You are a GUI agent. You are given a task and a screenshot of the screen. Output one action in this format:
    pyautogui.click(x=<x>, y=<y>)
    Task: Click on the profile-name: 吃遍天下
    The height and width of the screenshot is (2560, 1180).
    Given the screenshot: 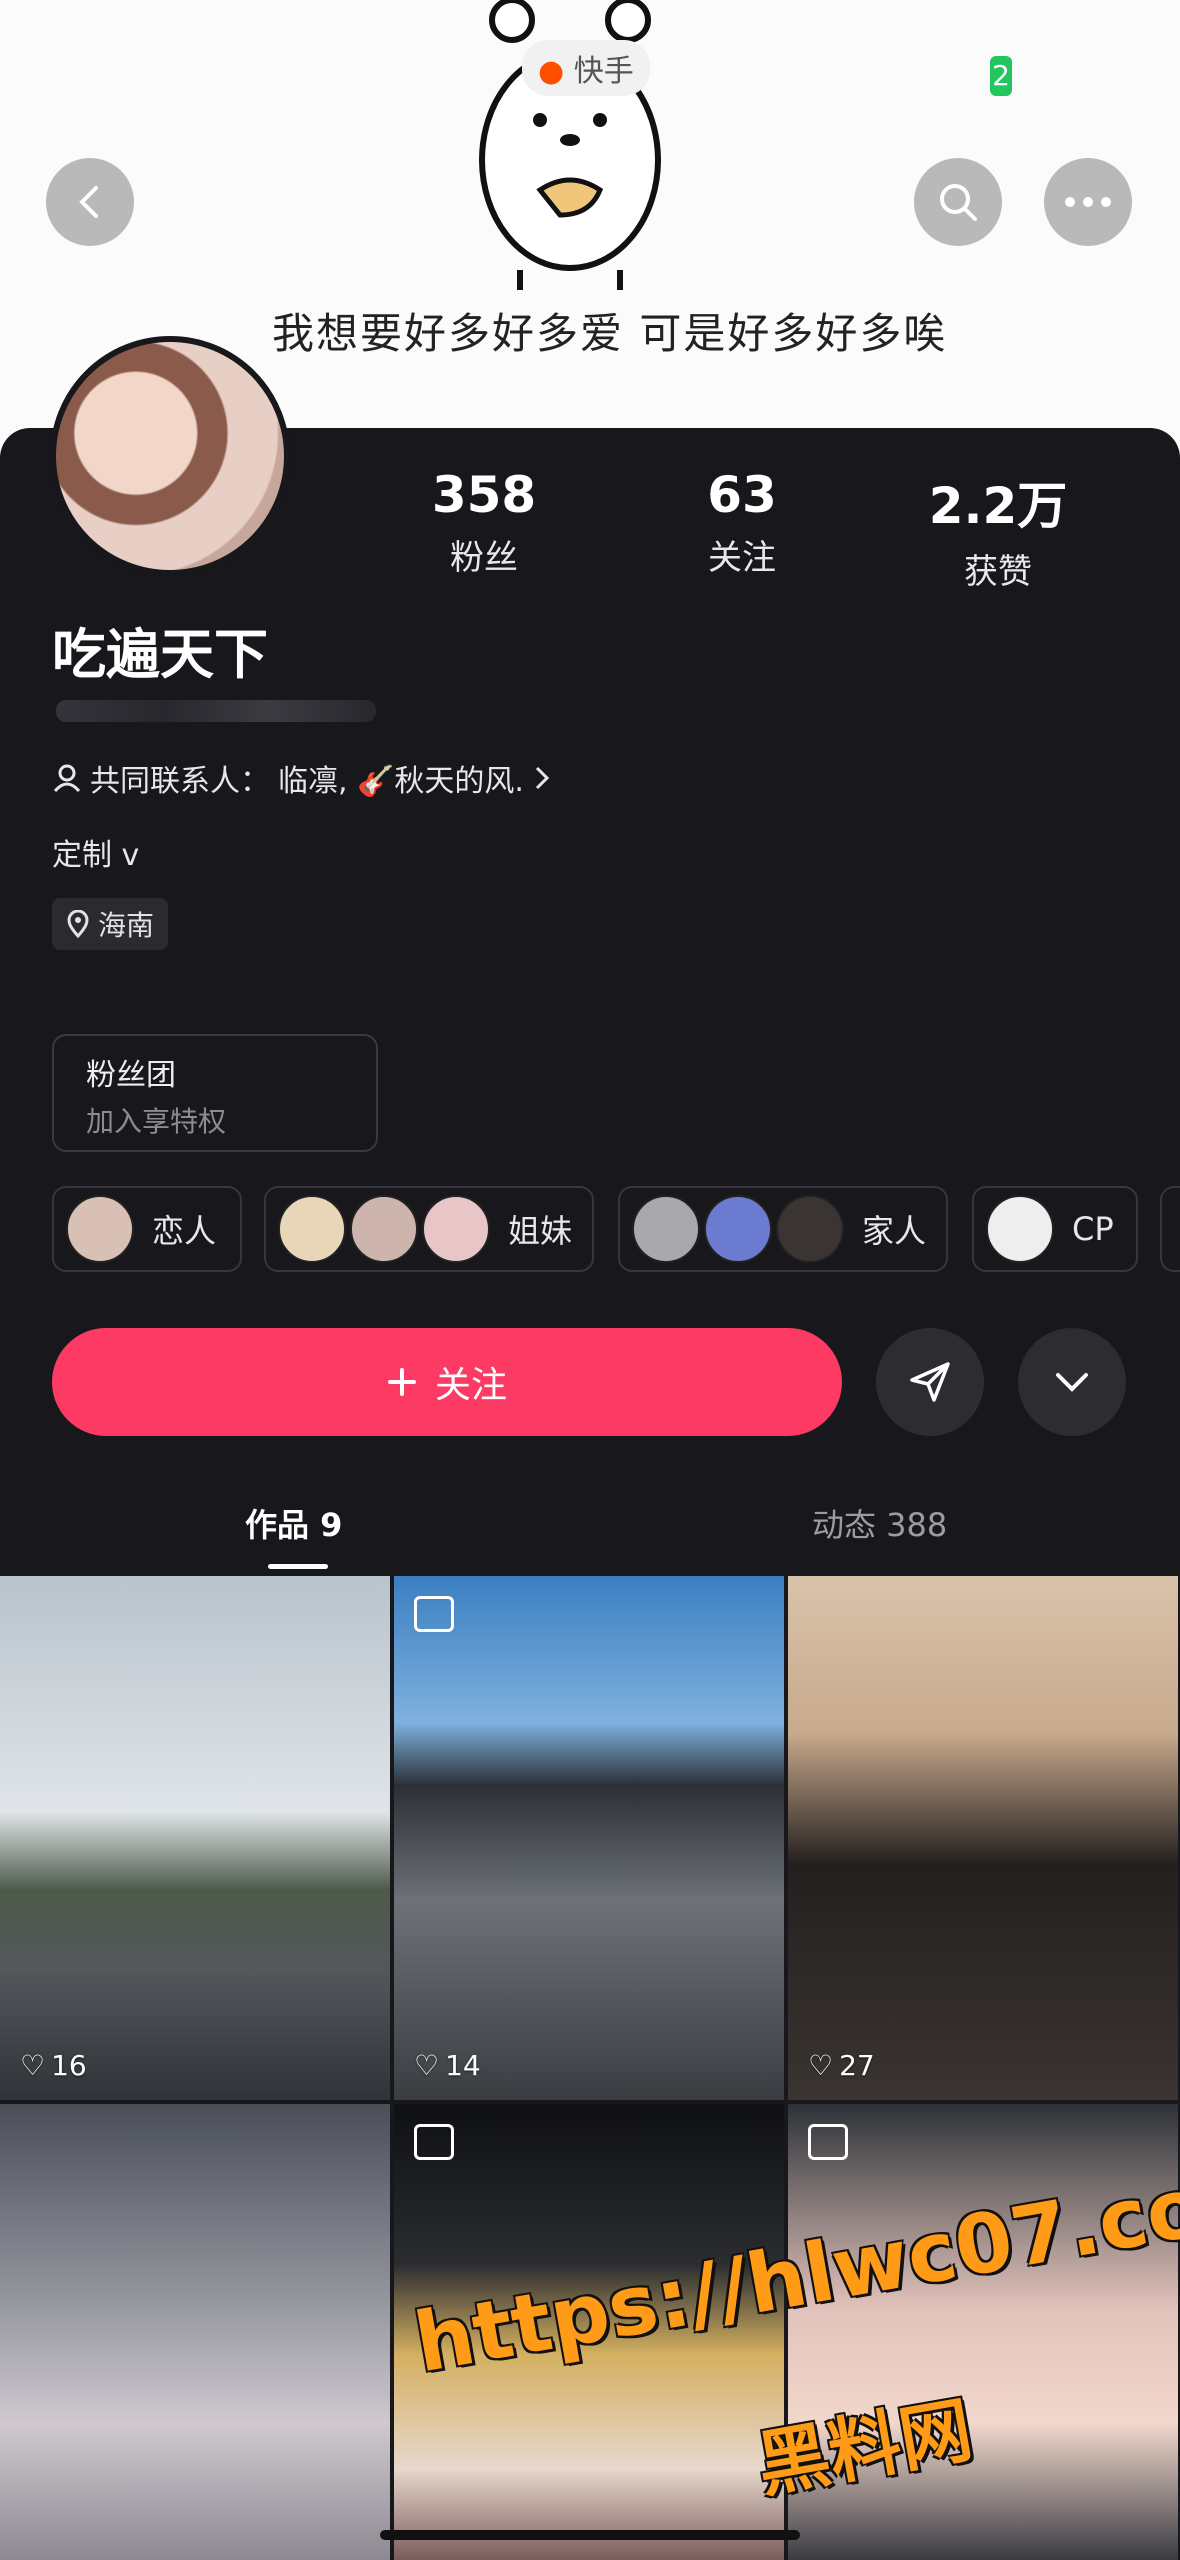 What is the action you would take?
    pyautogui.click(x=160, y=654)
    